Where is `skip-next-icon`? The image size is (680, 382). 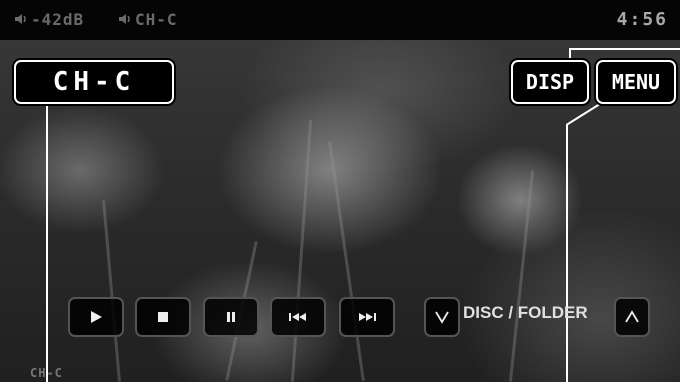 skip-next-icon is located at coordinates (367, 317).